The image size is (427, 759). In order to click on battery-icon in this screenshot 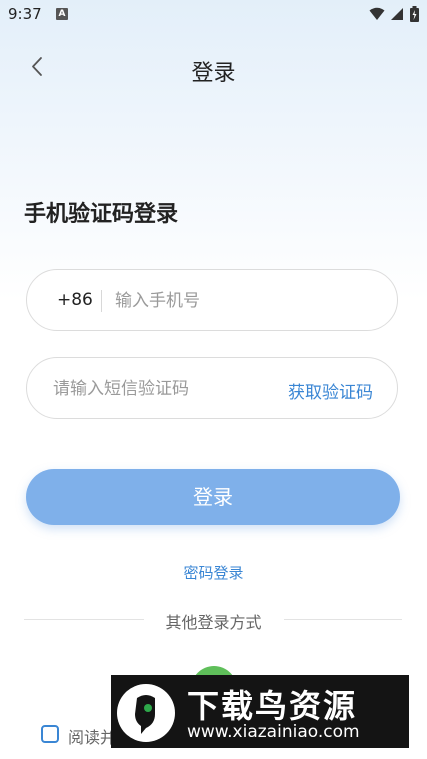, I will do `click(414, 14)`.